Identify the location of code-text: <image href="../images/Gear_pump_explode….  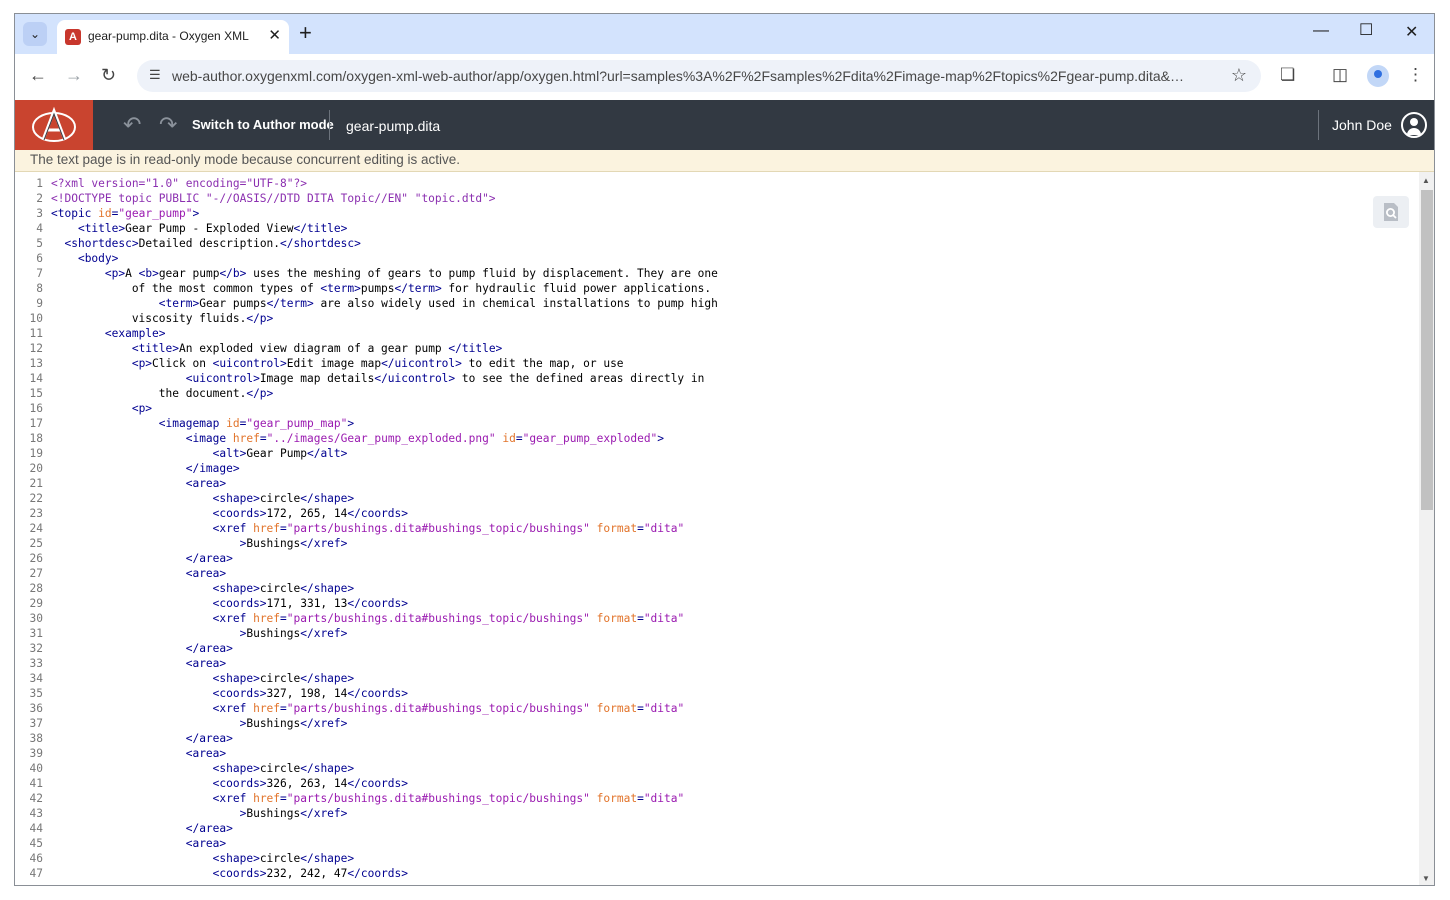
(357, 438).